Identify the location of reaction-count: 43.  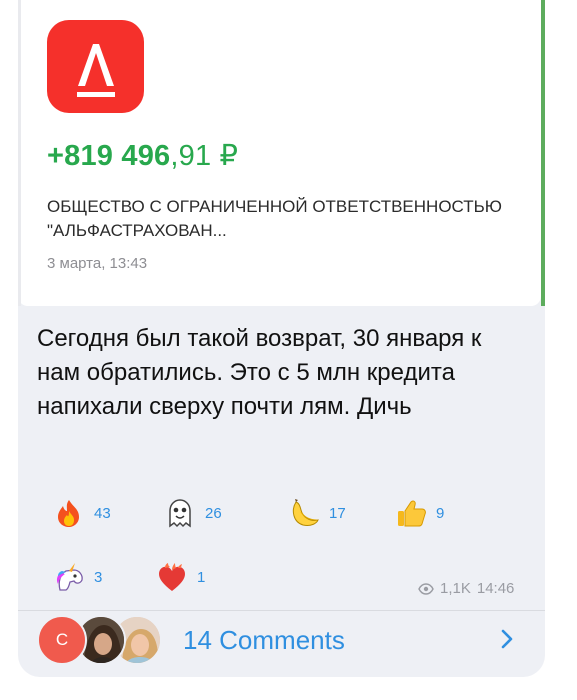
(102, 513).